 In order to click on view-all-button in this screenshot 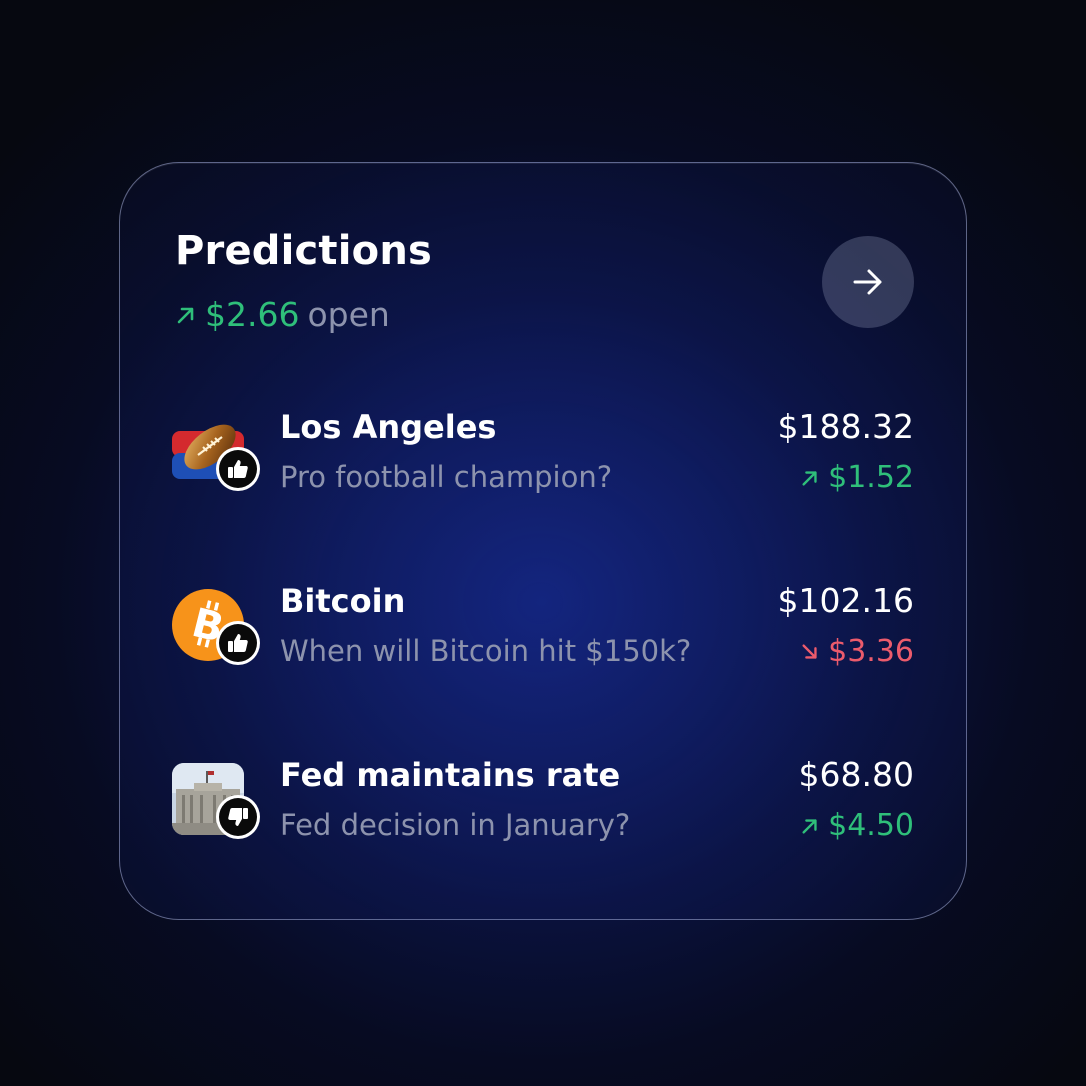, I will do `click(868, 282)`.